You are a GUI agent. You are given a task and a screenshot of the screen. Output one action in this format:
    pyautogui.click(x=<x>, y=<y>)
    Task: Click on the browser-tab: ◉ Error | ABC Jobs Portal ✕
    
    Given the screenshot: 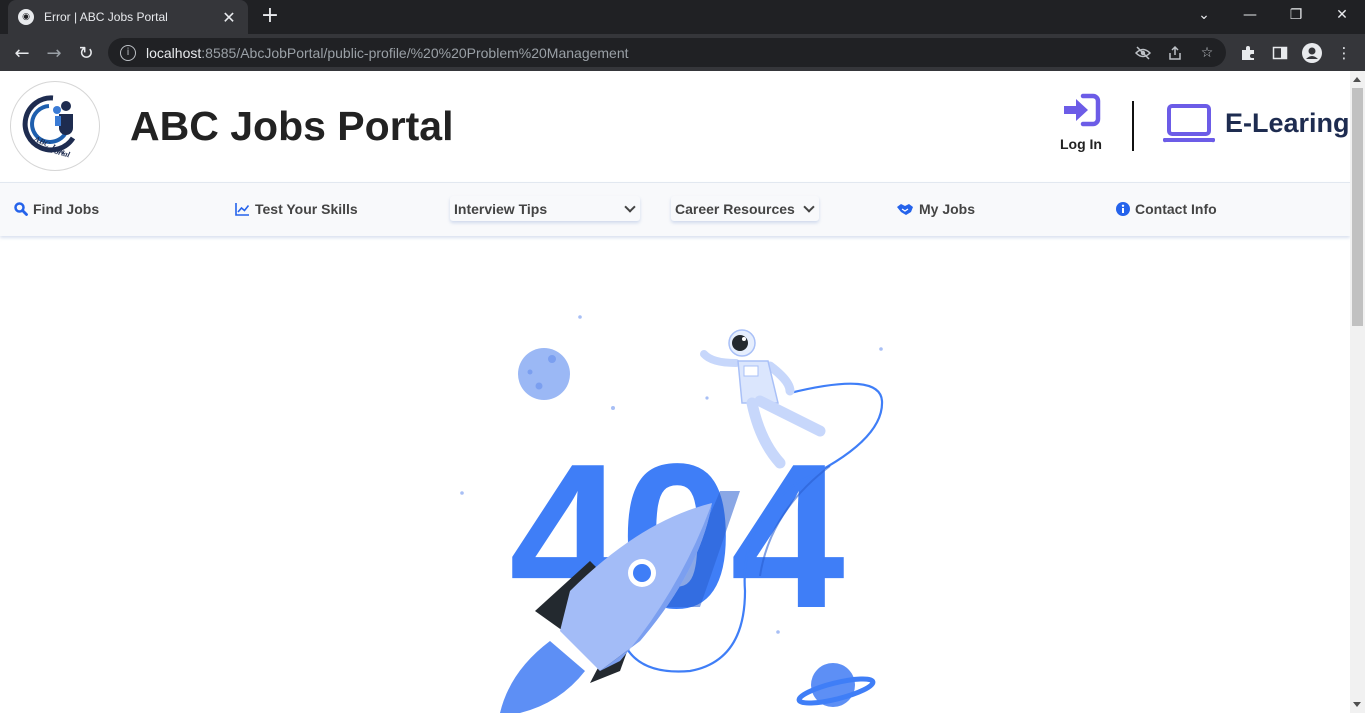 What is the action you would take?
    pyautogui.click(x=128, y=17)
    